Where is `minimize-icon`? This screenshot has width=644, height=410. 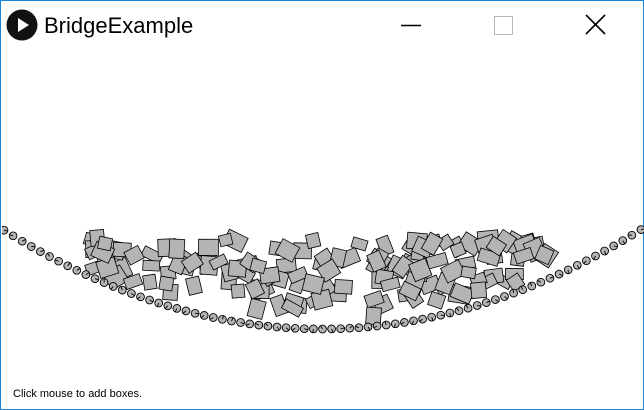 minimize-icon is located at coordinates (411, 25).